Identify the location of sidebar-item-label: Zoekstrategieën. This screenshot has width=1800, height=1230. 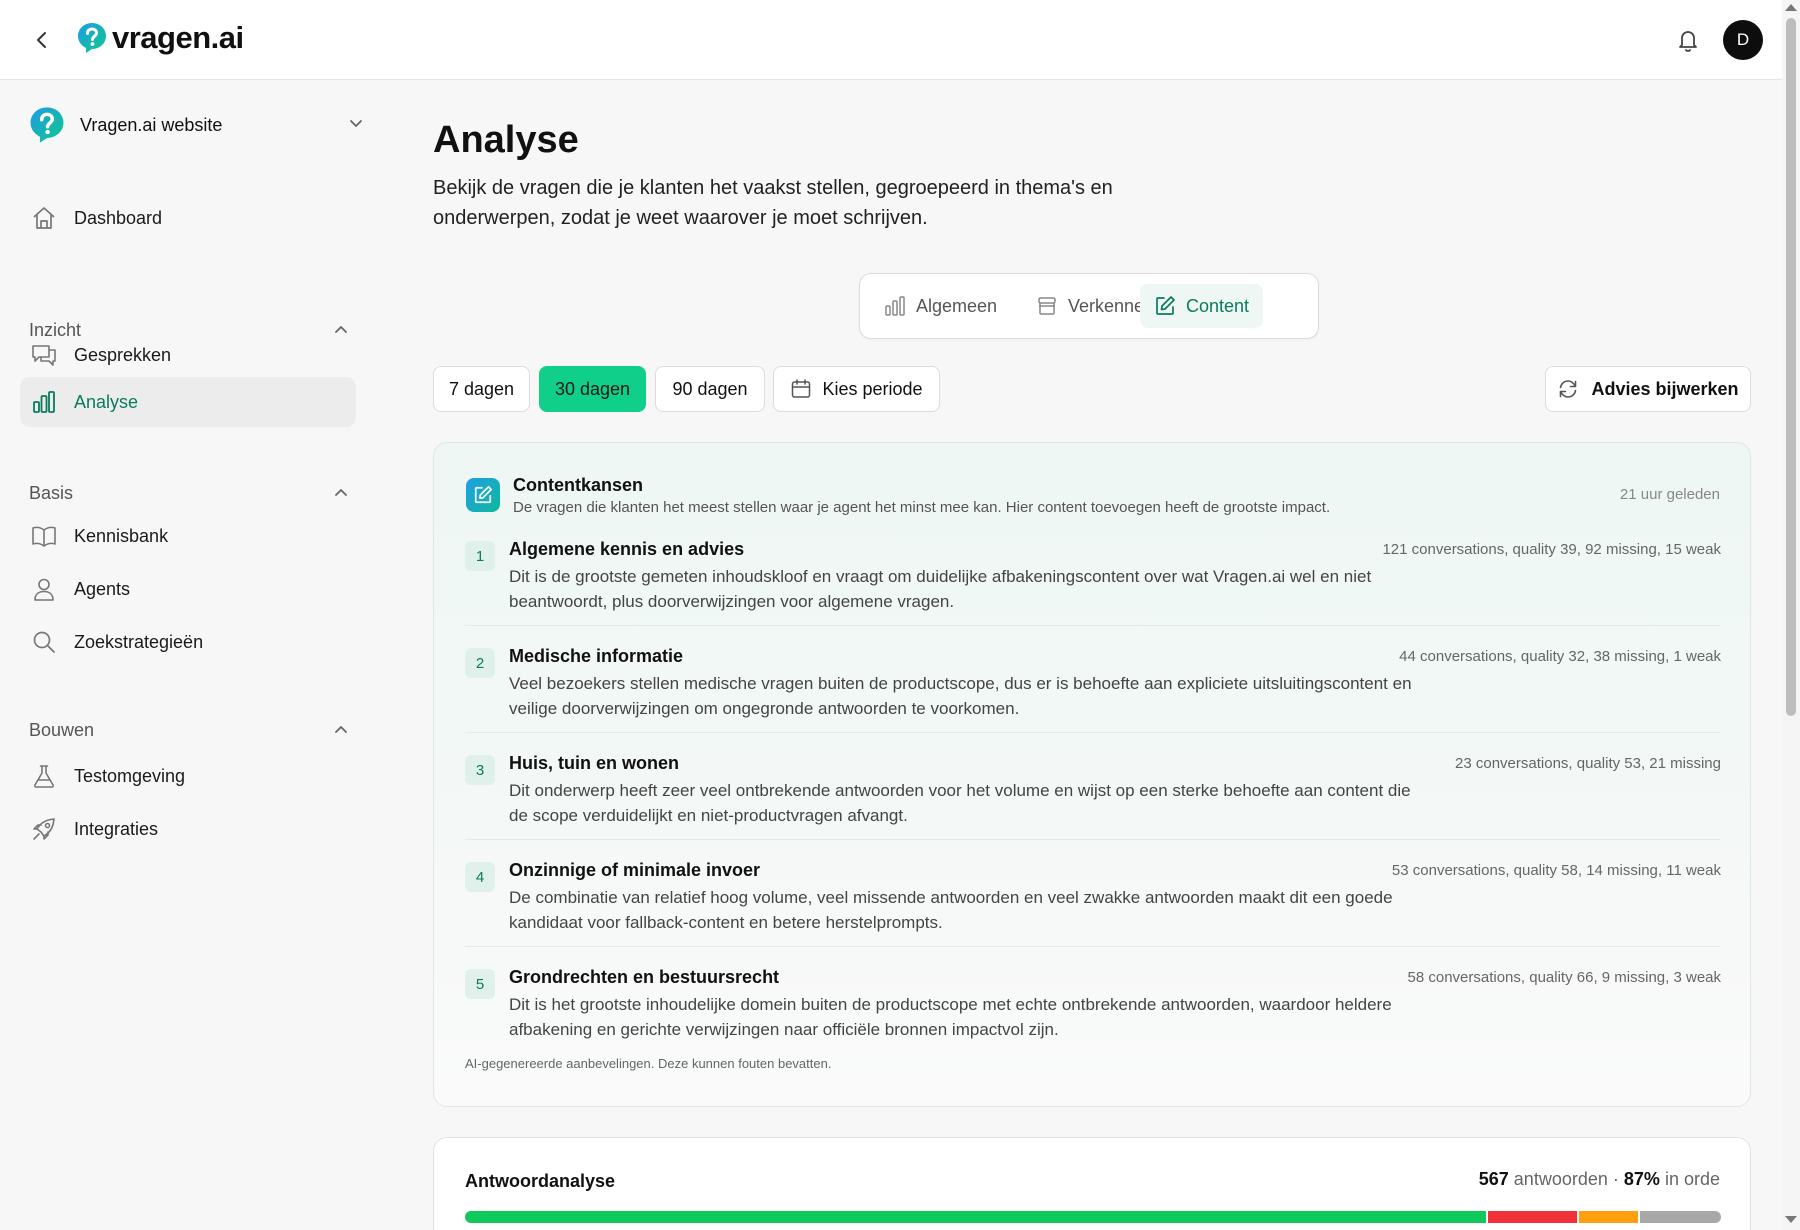
(139, 641).